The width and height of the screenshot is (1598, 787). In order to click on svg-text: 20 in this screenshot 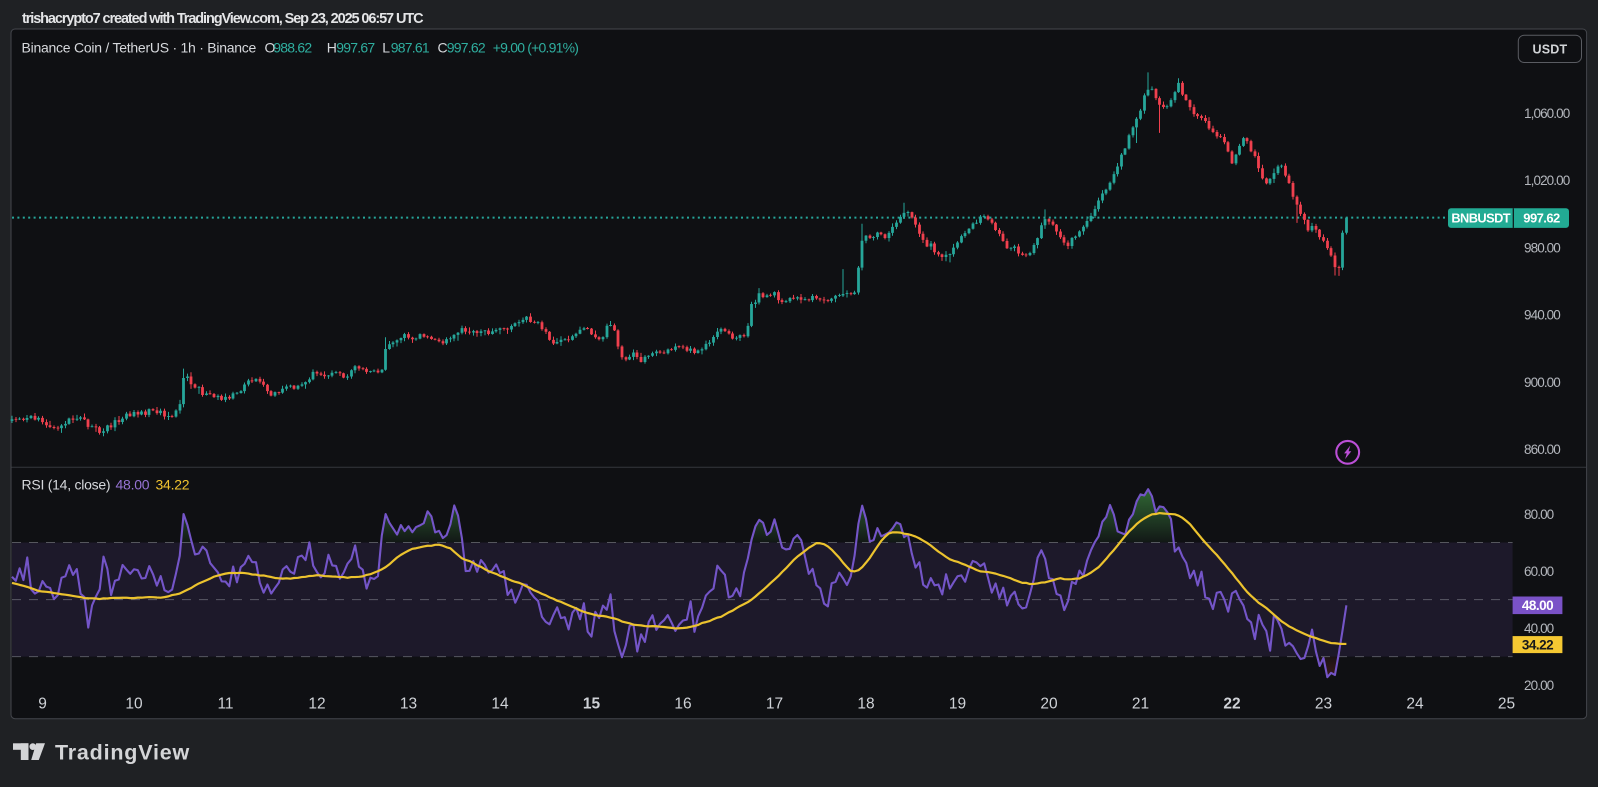, I will do `click(1049, 704)`.